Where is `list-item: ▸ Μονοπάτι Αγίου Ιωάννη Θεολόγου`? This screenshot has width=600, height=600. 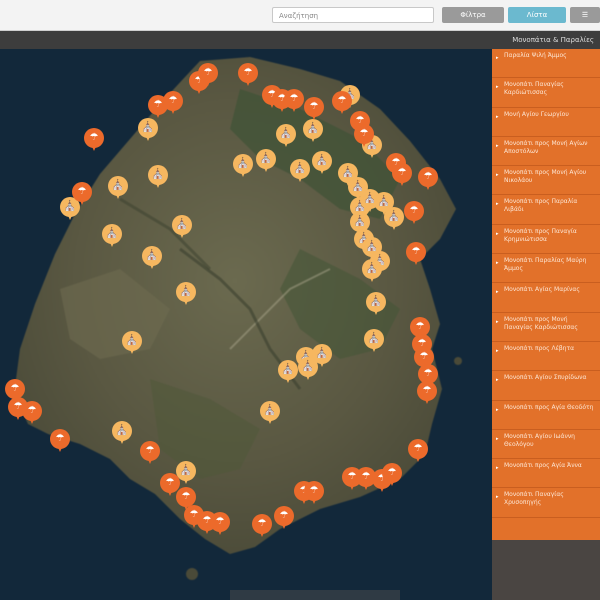 list-item: ▸ Μονοπάτι Αγίου Ιωάννη Θεολόγου is located at coordinates (546, 445).